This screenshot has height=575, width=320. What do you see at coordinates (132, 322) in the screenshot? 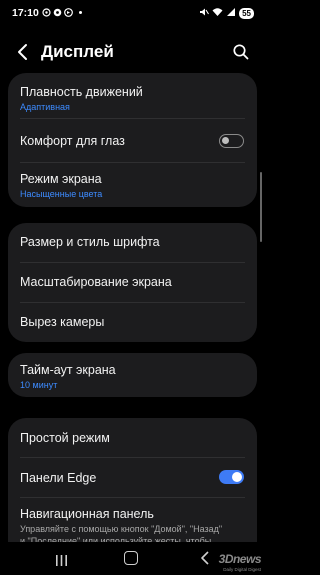
I see `setting-camera-cutout: Вырез камеры` at bounding box center [132, 322].